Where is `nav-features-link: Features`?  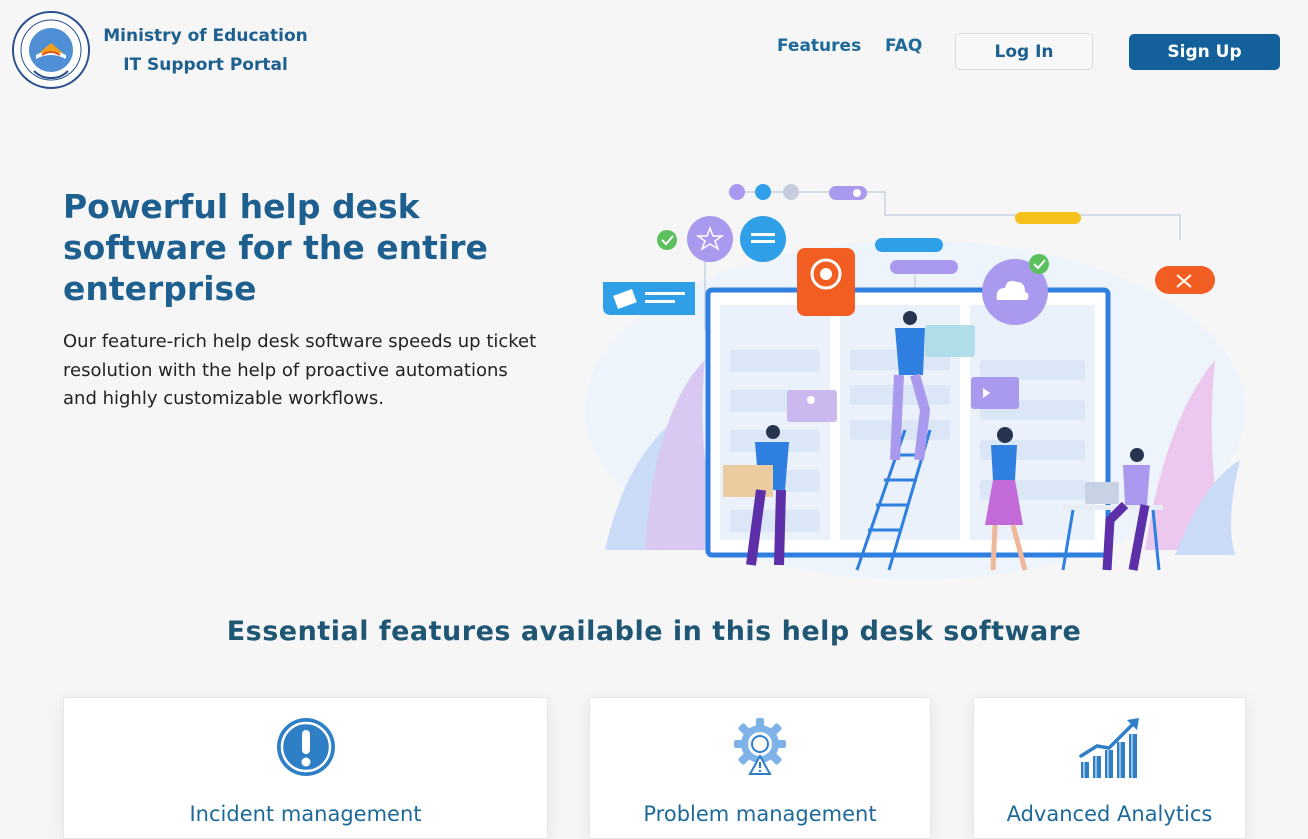 nav-features-link: Features is located at coordinates (819, 46).